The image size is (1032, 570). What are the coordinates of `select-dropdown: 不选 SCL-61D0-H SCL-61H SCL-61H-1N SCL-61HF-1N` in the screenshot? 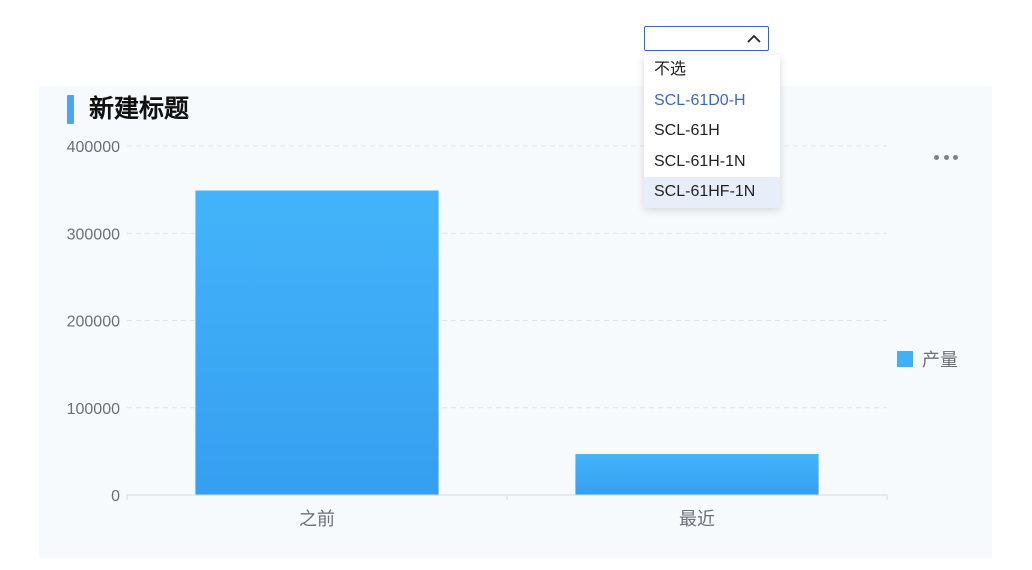 It's located at (712, 131).